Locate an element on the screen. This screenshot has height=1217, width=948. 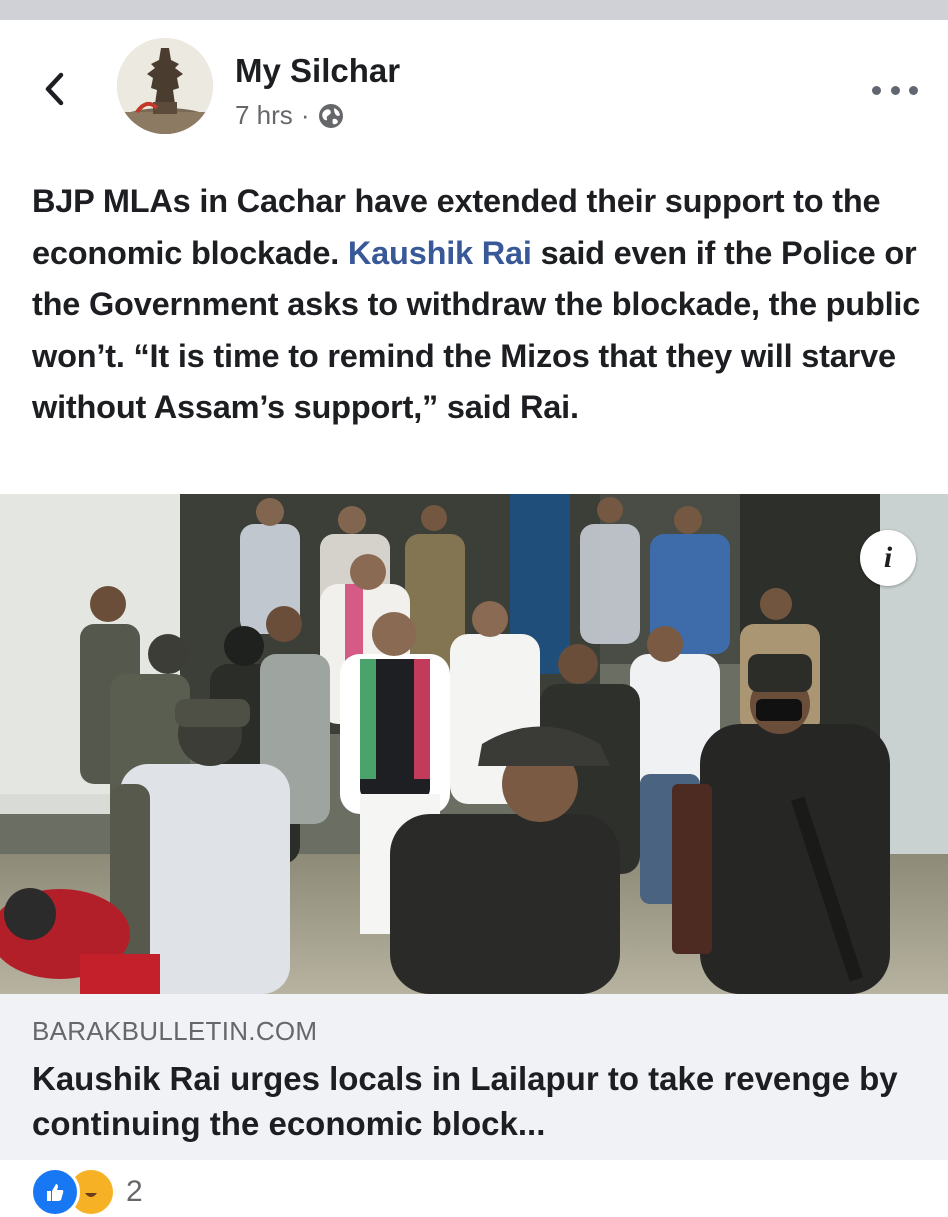
post-time: 7 hrs is located at coordinates (264, 115).